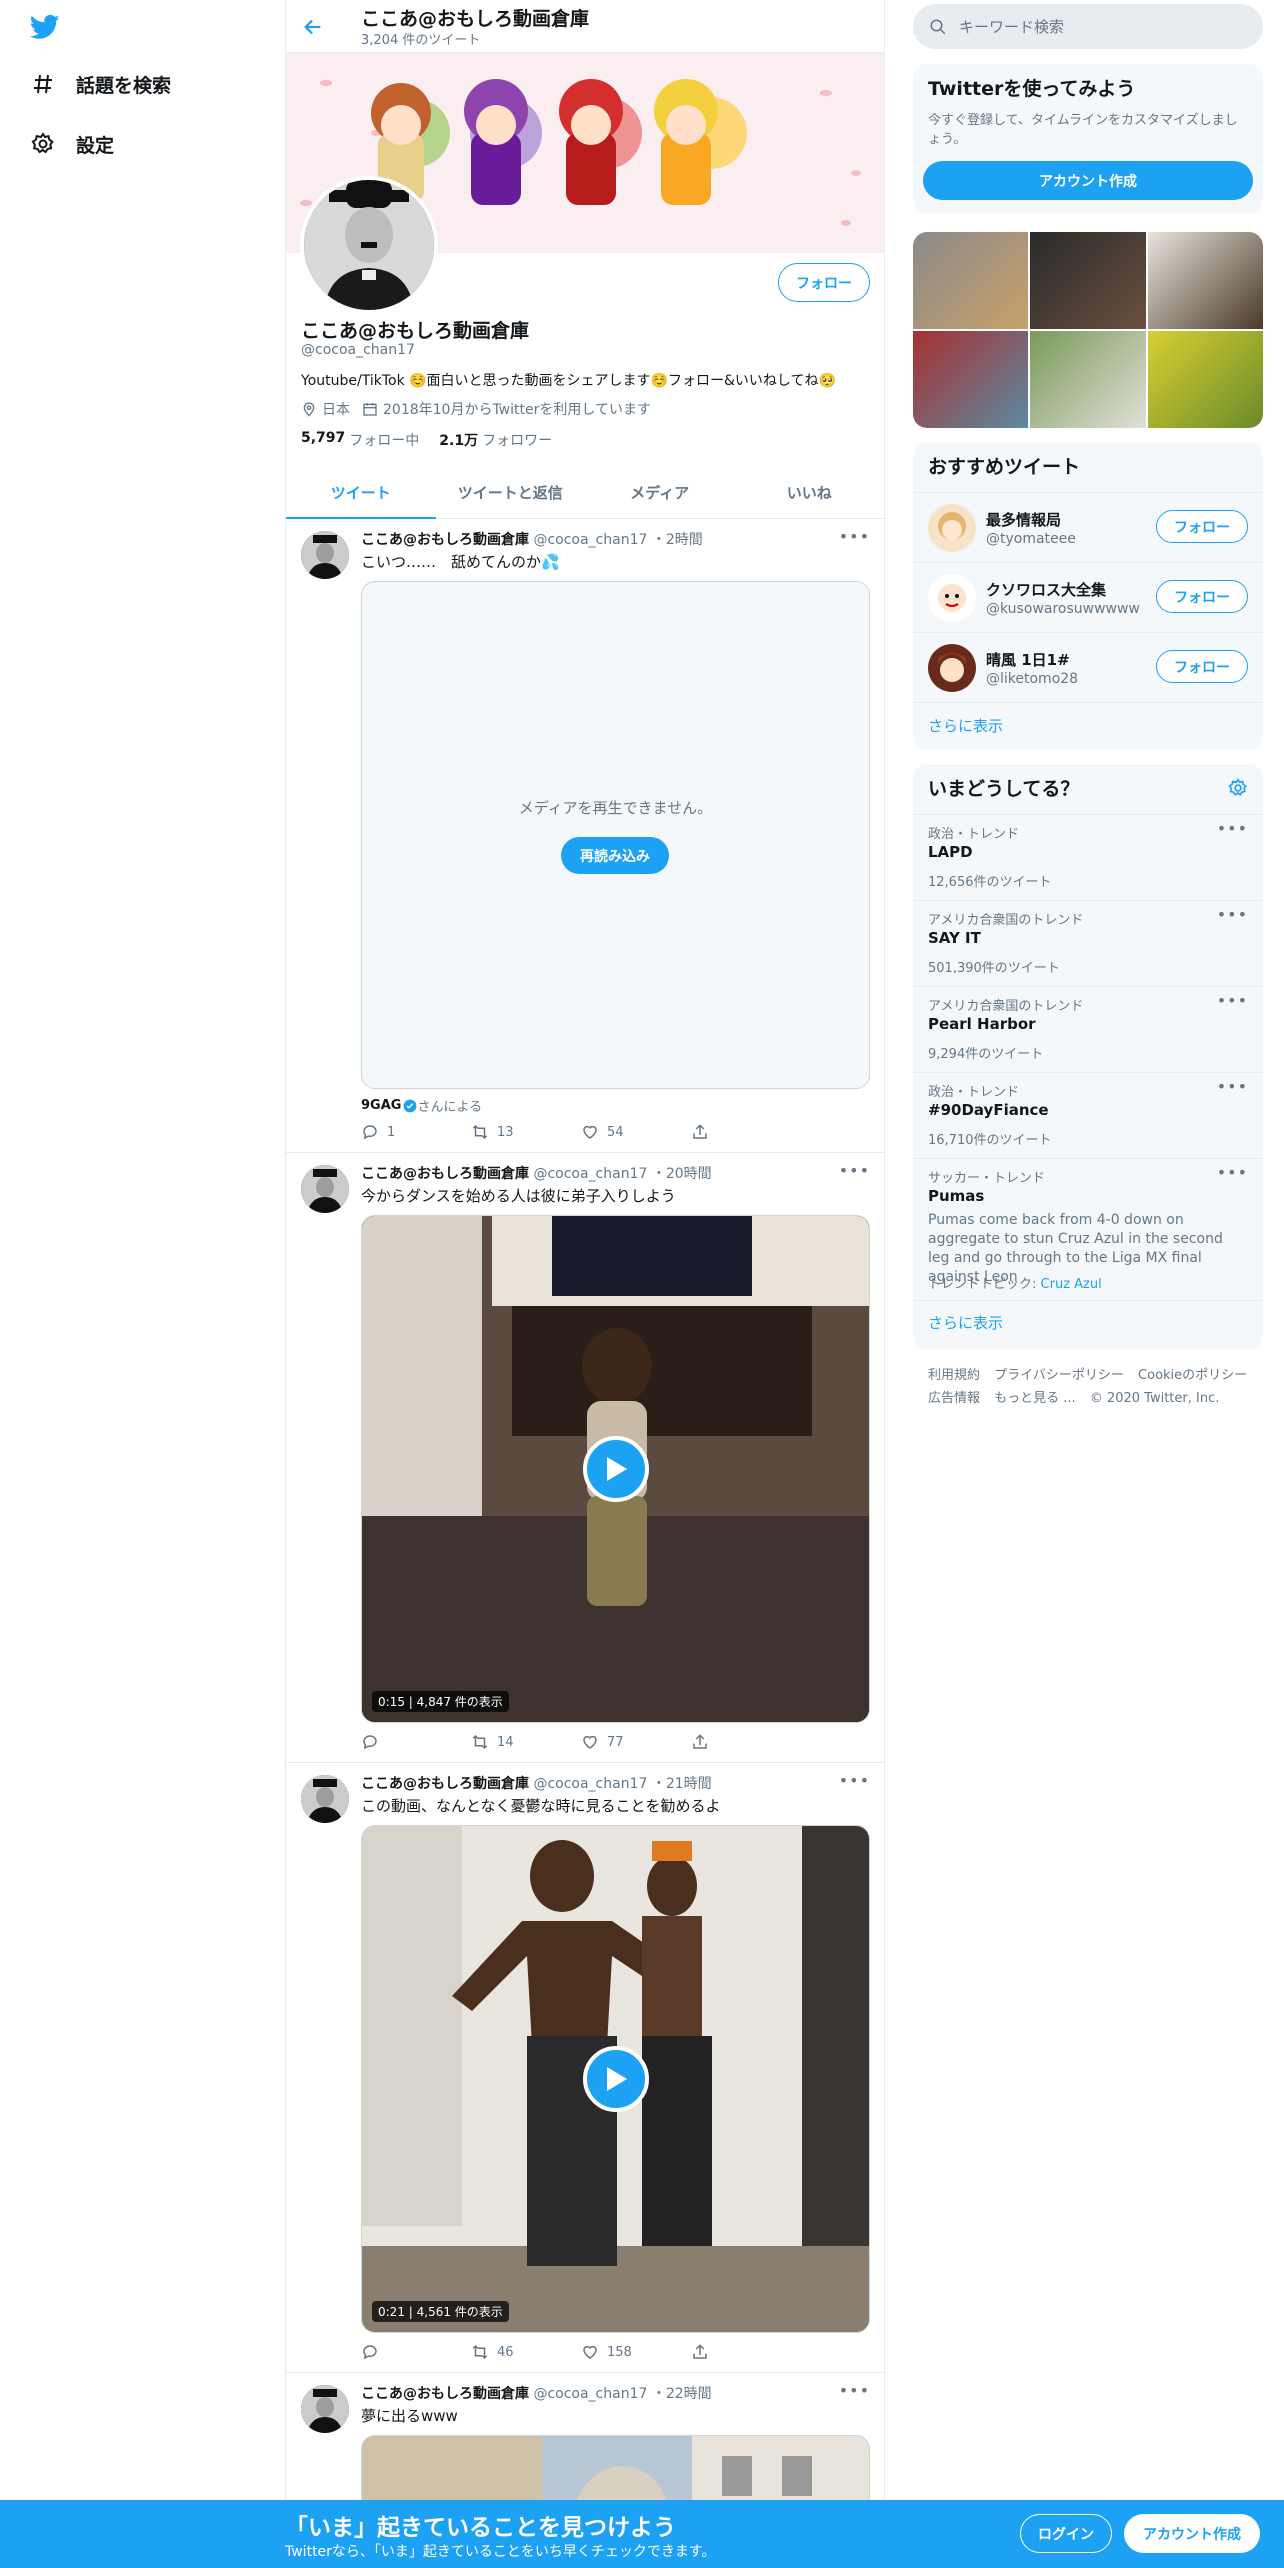  I want to click on recommended-user: クソワロス大全集 @kusowarosuwwwww フォロー, so click(1088, 597).